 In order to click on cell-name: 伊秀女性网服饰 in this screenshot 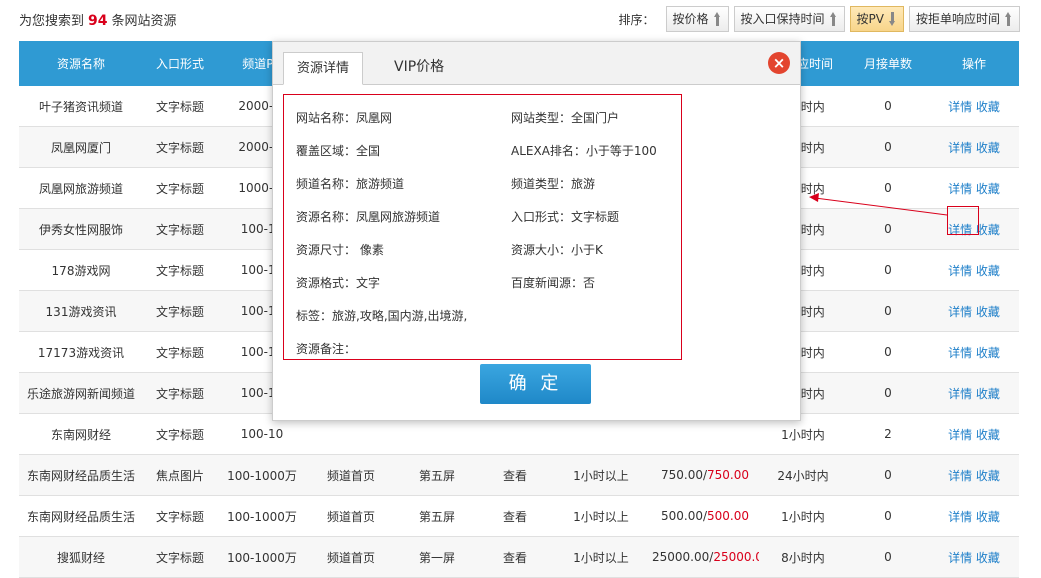, I will do `click(81, 229)`.